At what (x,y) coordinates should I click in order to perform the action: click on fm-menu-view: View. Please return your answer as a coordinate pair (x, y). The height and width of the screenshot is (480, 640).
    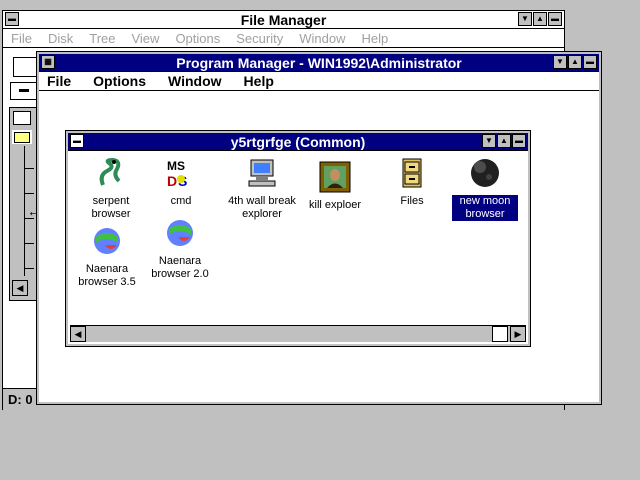
    Looking at the image, I should click on (145, 38).